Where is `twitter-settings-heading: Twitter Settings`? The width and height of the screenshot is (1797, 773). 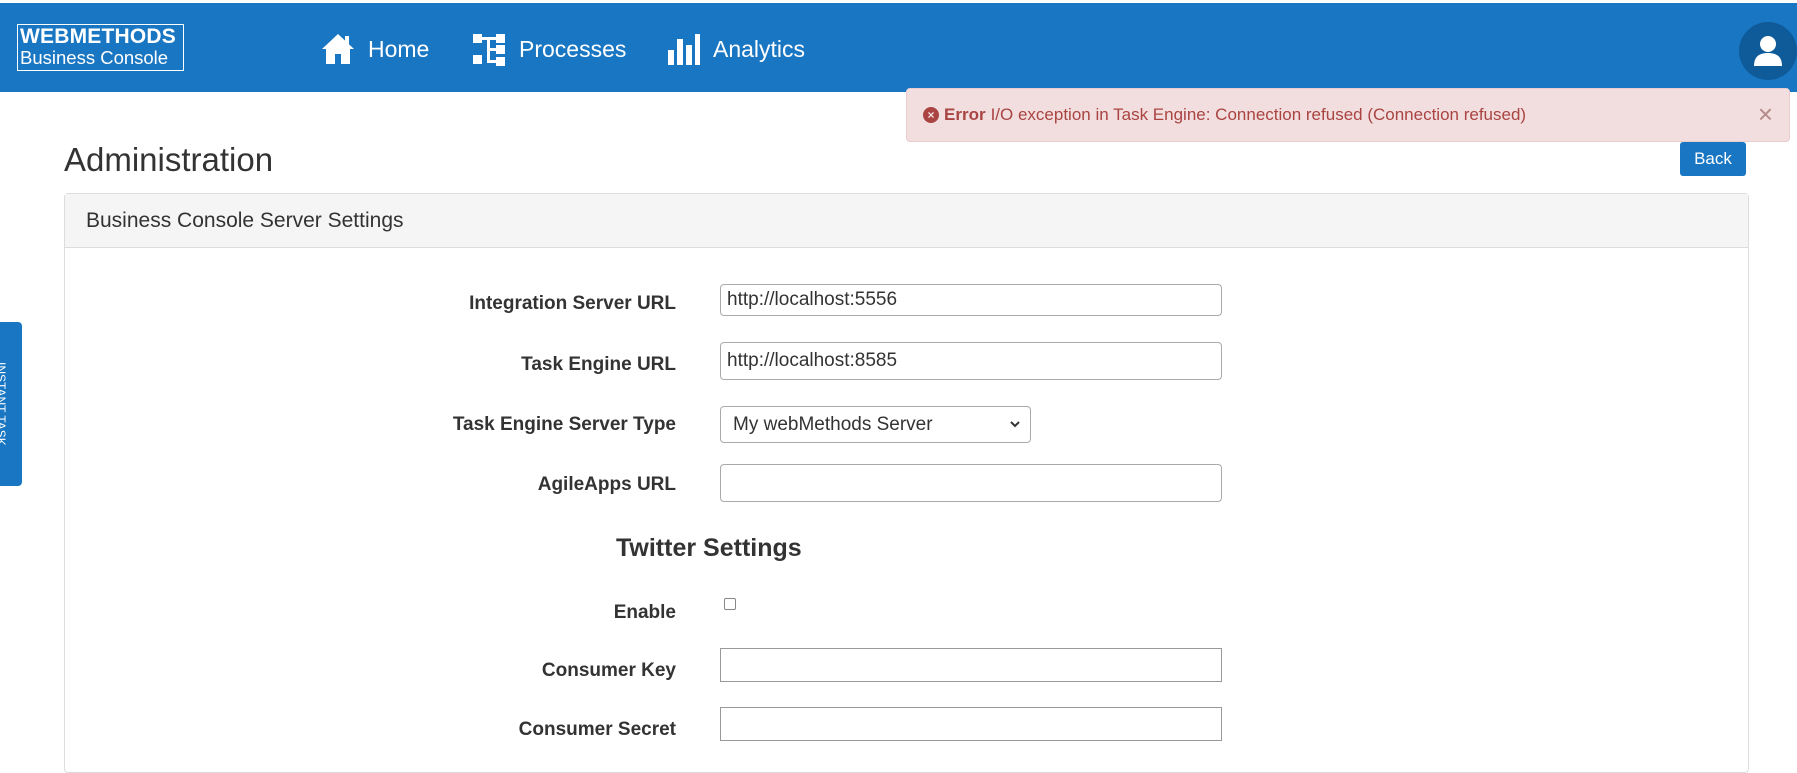 twitter-settings-heading: Twitter Settings is located at coordinates (709, 548).